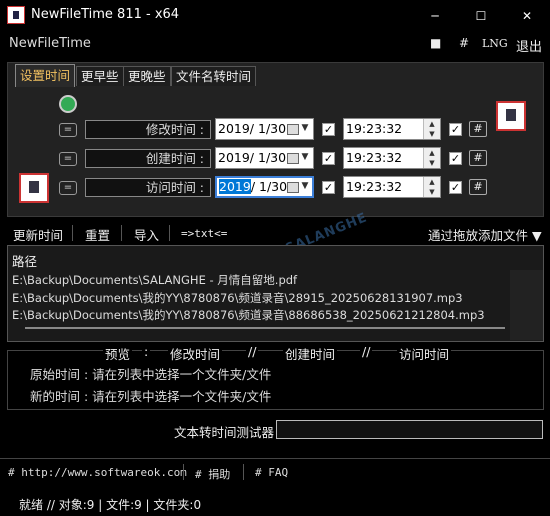  Describe the element at coordinates (511, 116) in the screenshot. I see `file-time-icon` at that location.